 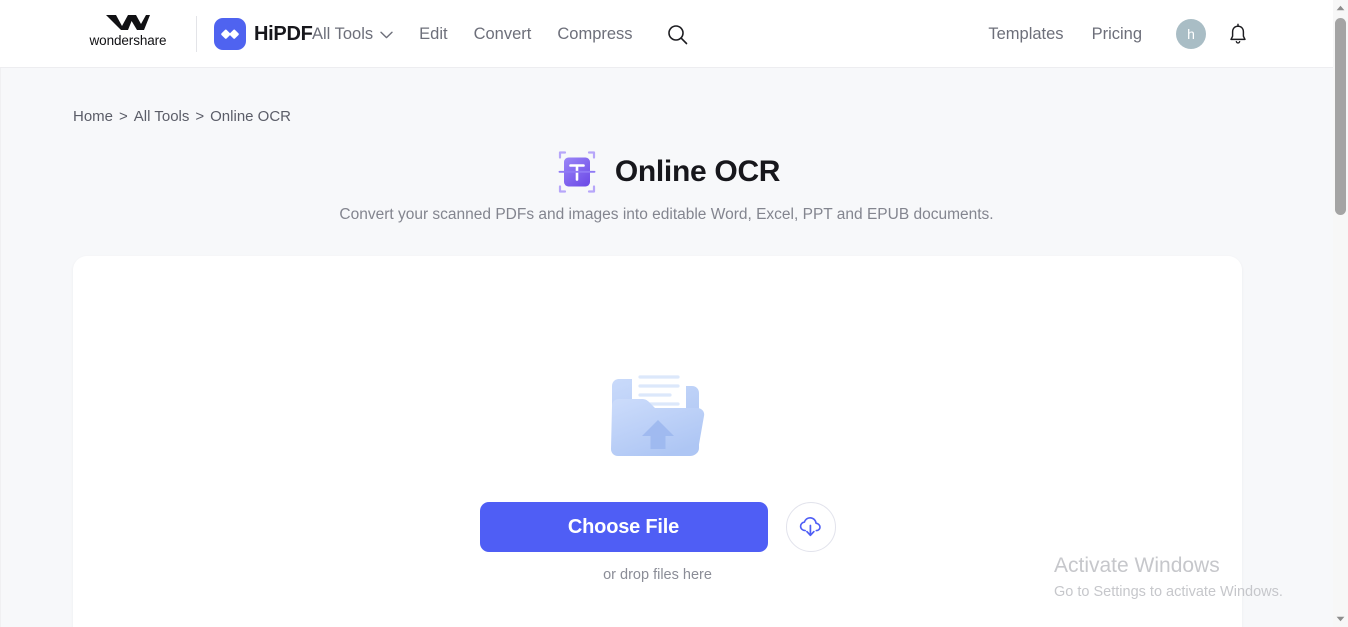 I want to click on nav-item-compress: Compress, so click(x=594, y=34).